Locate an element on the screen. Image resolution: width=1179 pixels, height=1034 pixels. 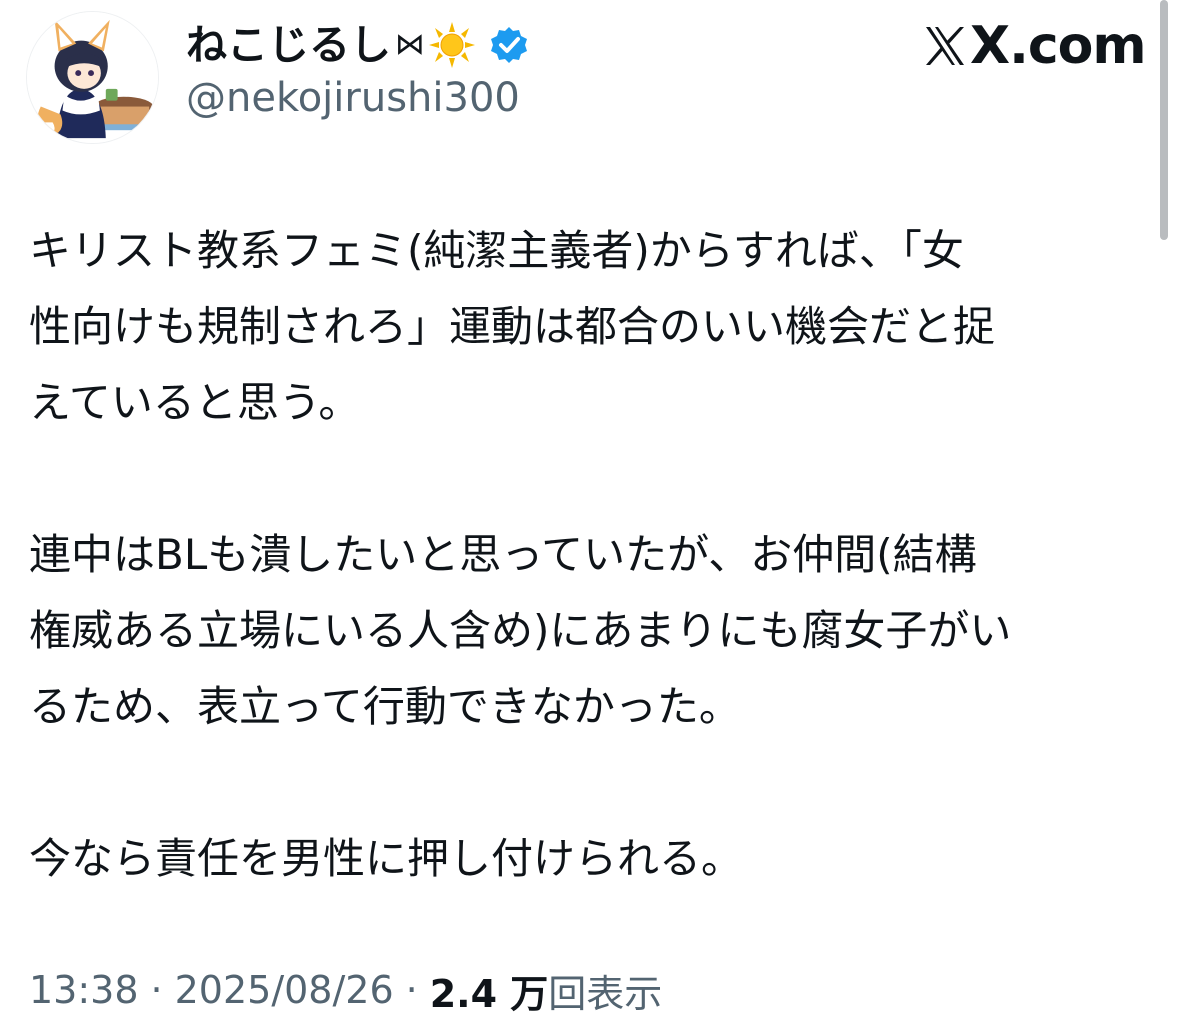
tweet-time: 13:38 is located at coordinates (84, 990).